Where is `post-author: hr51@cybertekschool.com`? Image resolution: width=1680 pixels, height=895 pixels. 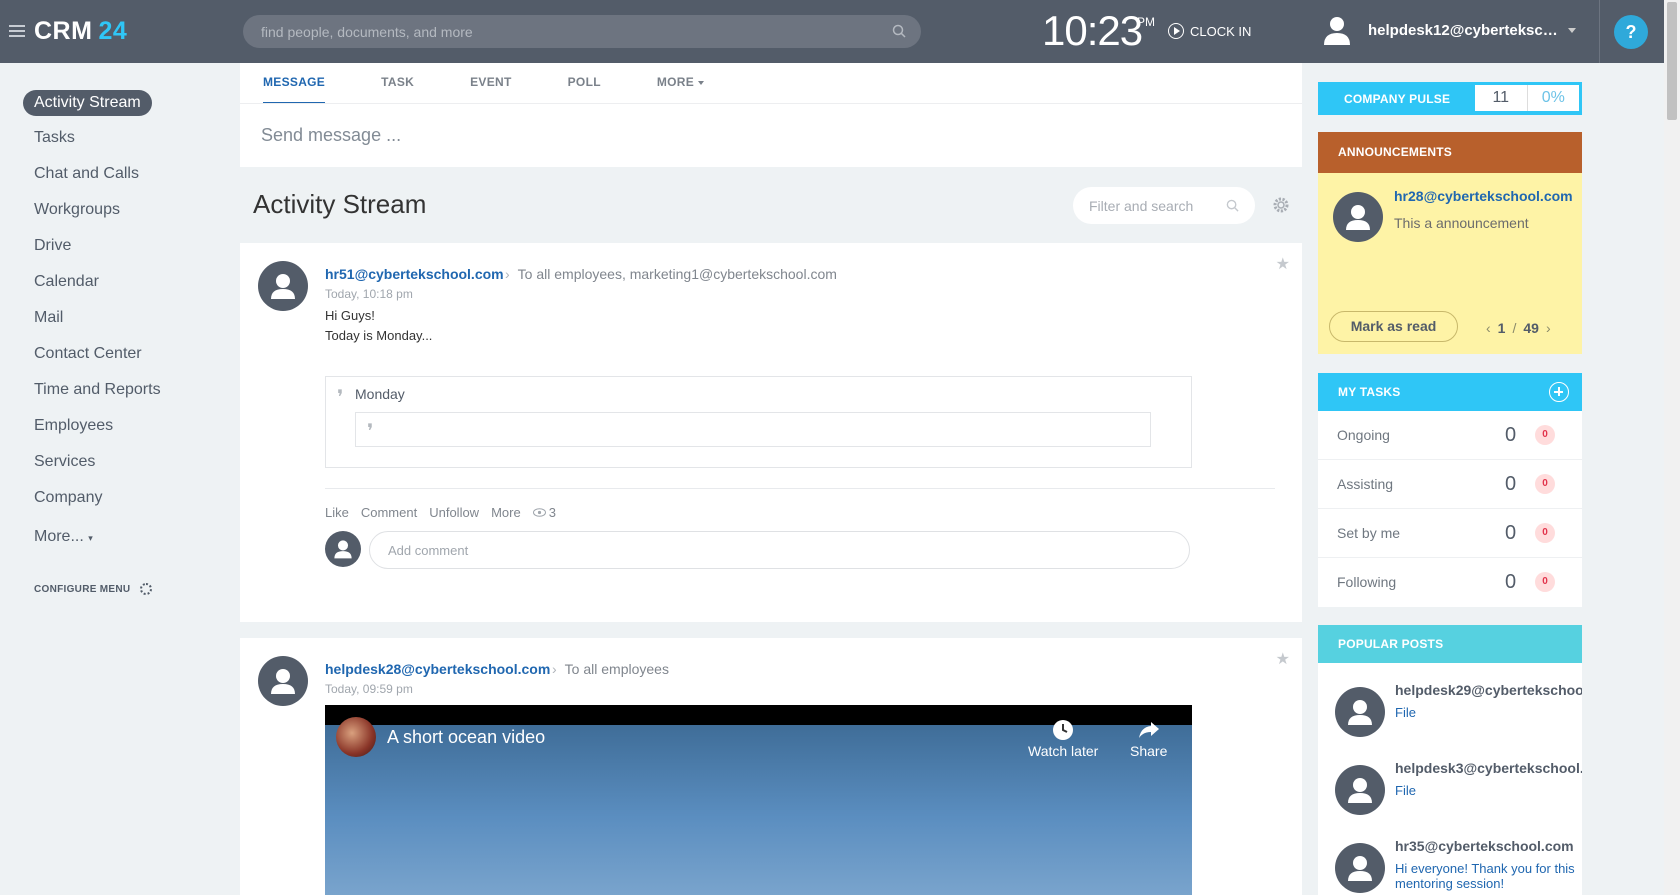
post-author: hr51@cybertekschool.com is located at coordinates (414, 274).